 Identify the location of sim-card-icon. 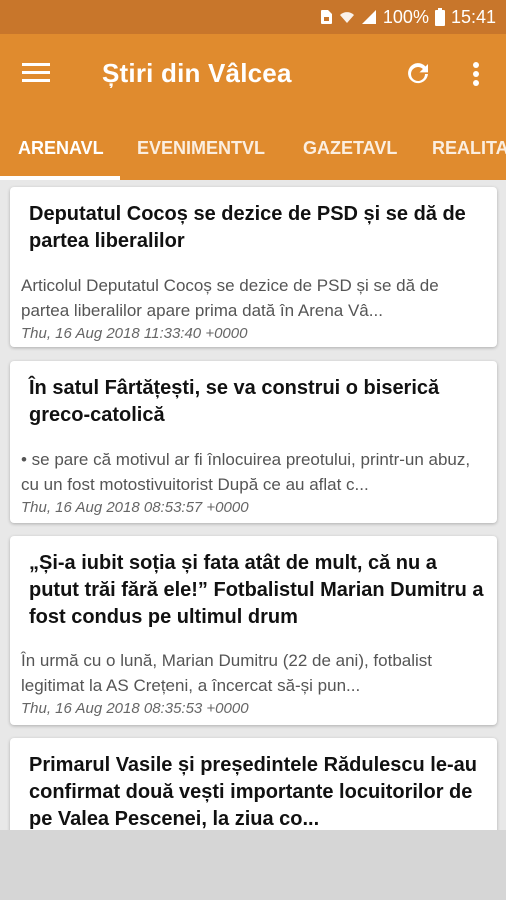
(326, 17).